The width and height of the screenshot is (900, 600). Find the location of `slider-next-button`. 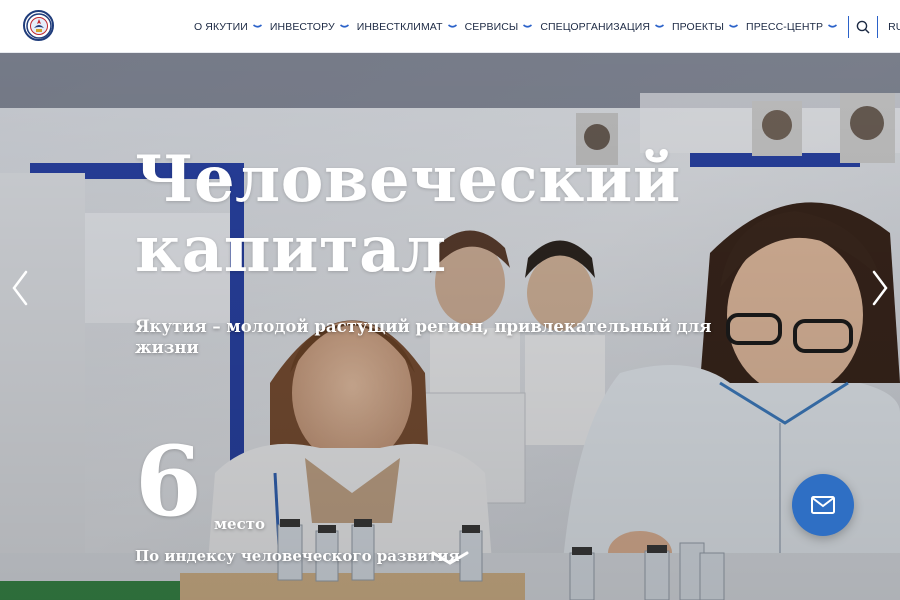

slider-next-button is located at coordinates (880, 288).